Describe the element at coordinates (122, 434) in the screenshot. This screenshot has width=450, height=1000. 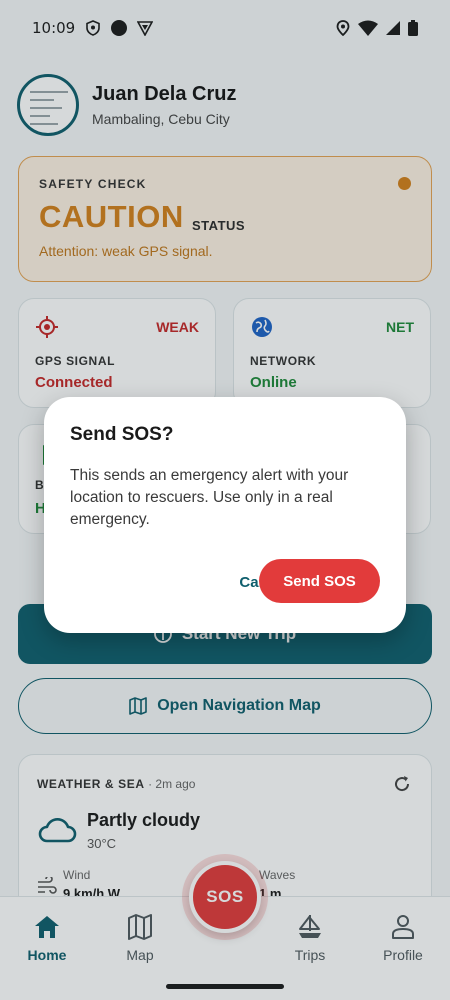
I see `dialog-title: Send SOS?` at that location.